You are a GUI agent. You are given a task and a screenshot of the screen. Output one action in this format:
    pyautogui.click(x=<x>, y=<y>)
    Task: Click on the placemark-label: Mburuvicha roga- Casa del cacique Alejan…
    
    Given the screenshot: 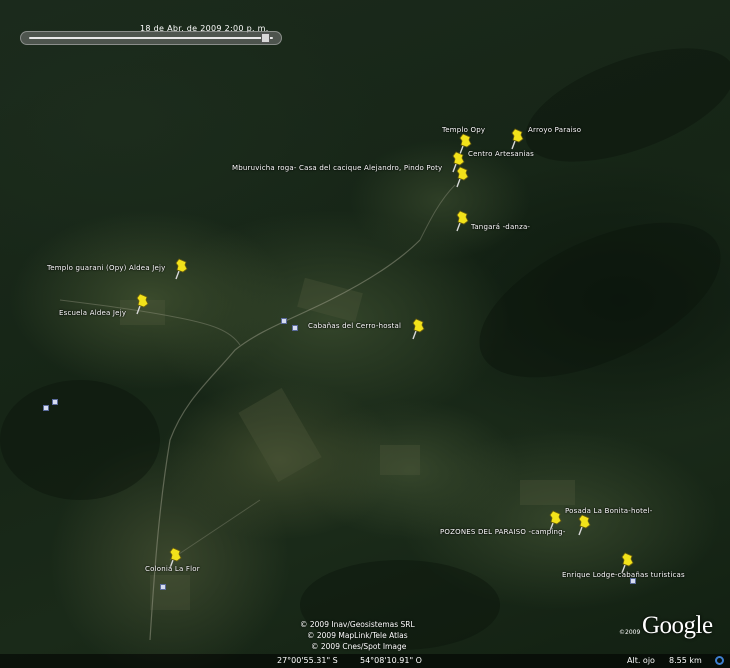 What is the action you would take?
    pyautogui.click(x=337, y=168)
    